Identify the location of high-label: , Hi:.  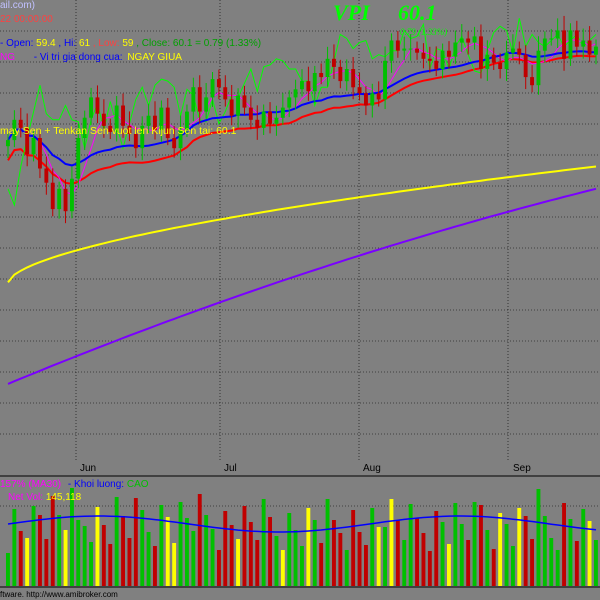
(67, 43).